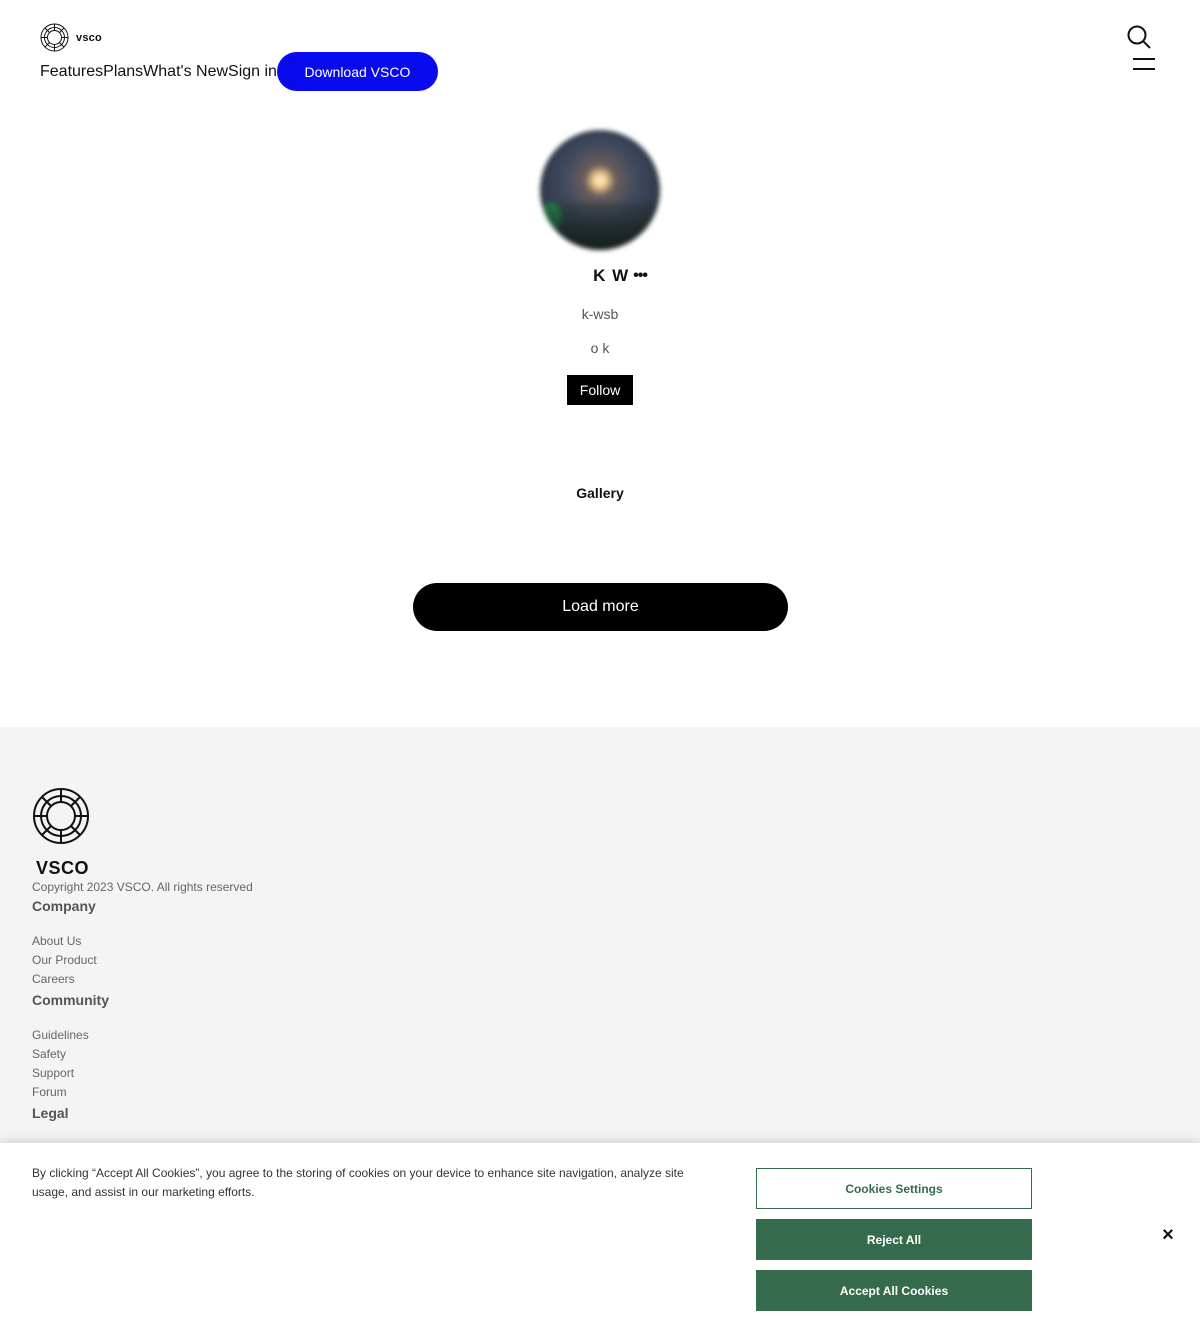 This screenshot has height=1331, width=1200. I want to click on reject-all-button: Reject All, so click(894, 1239).